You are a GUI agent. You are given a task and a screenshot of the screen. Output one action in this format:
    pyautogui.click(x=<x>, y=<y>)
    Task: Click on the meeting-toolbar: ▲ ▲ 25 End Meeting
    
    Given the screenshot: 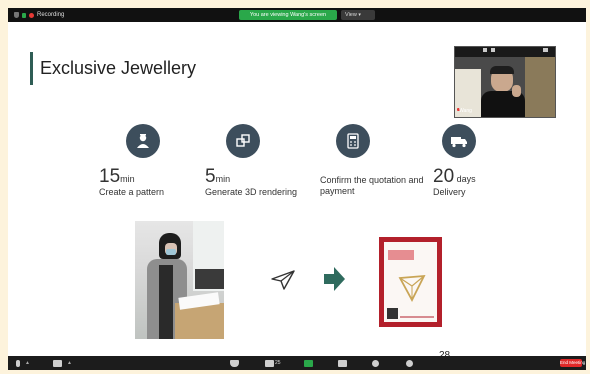 What is the action you would take?
    pyautogui.click(x=297, y=363)
    